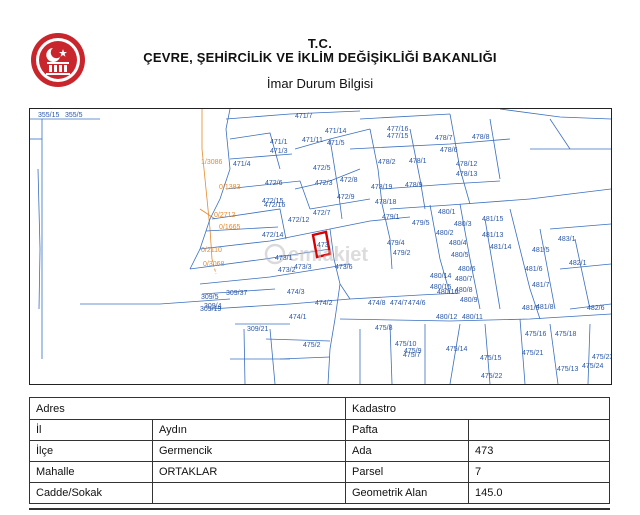 The image size is (640, 515). What do you see at coordinates (319, 509) in the screenshot?
I see `bottom-rule` at bounding box center [319, 509].